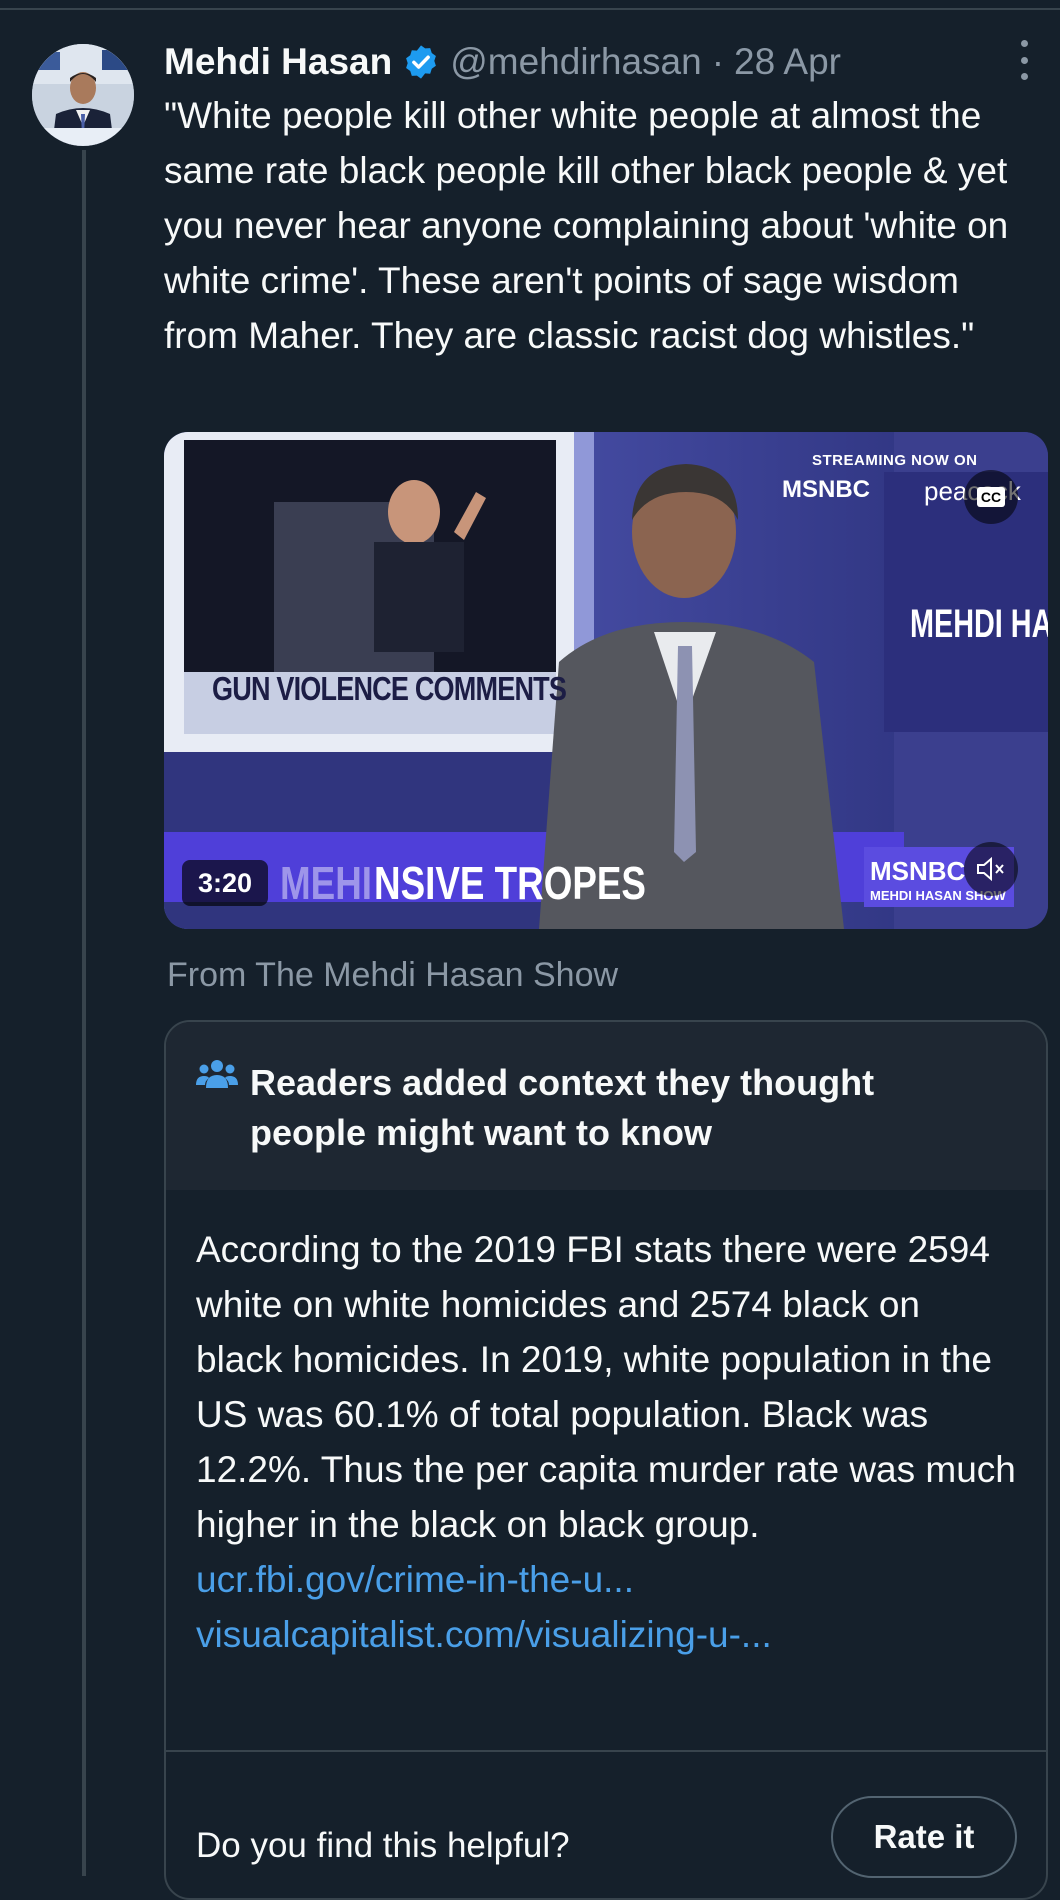 Image resolution: width=1060 pixels, height=1900 pixels. I want to click on more-icon, so click(1024, 60).